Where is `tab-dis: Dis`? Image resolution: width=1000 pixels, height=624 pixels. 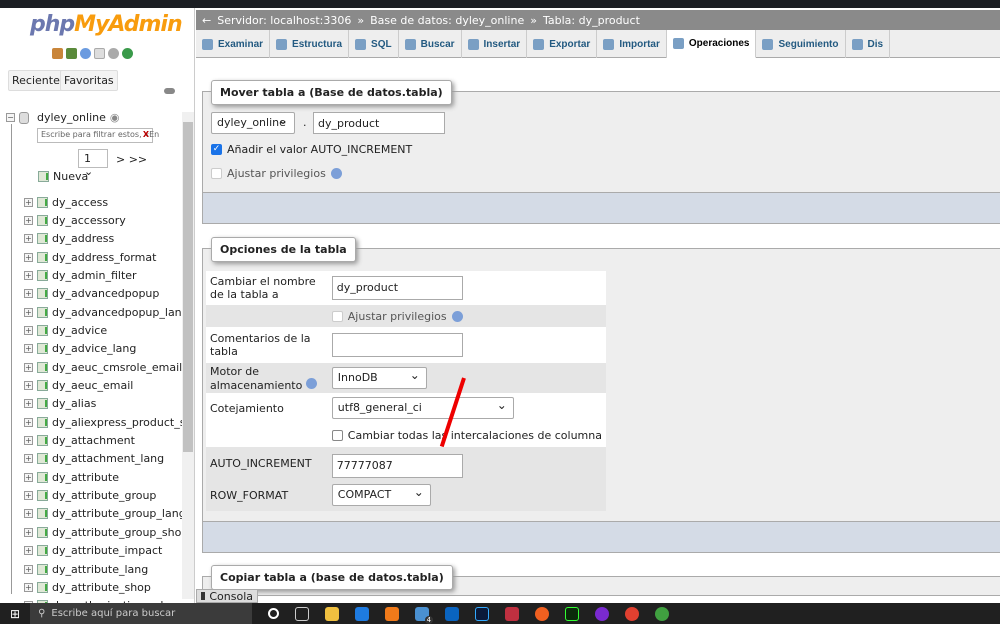
tab-dis: Dis is located at coordinates (868, 44).